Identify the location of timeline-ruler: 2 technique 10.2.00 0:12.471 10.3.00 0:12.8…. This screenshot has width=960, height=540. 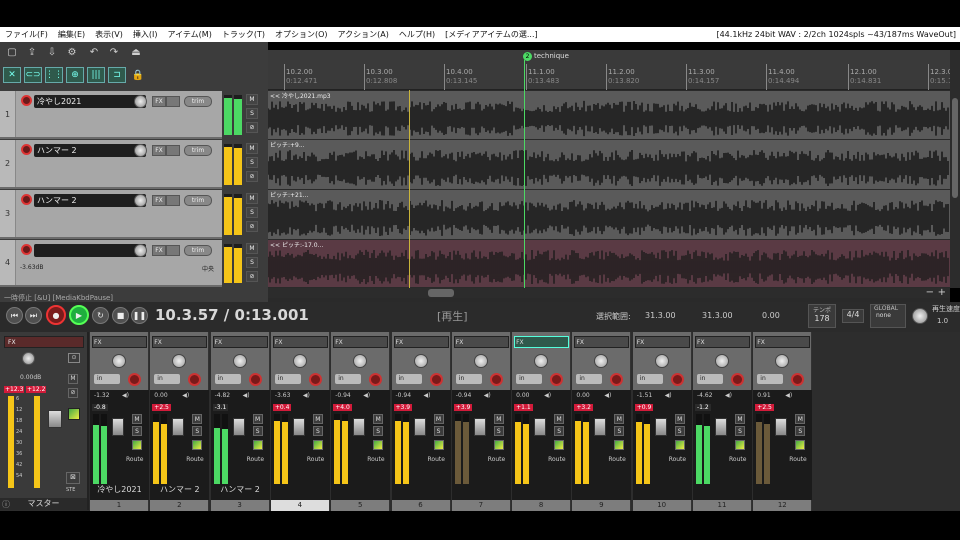
(612, 70).